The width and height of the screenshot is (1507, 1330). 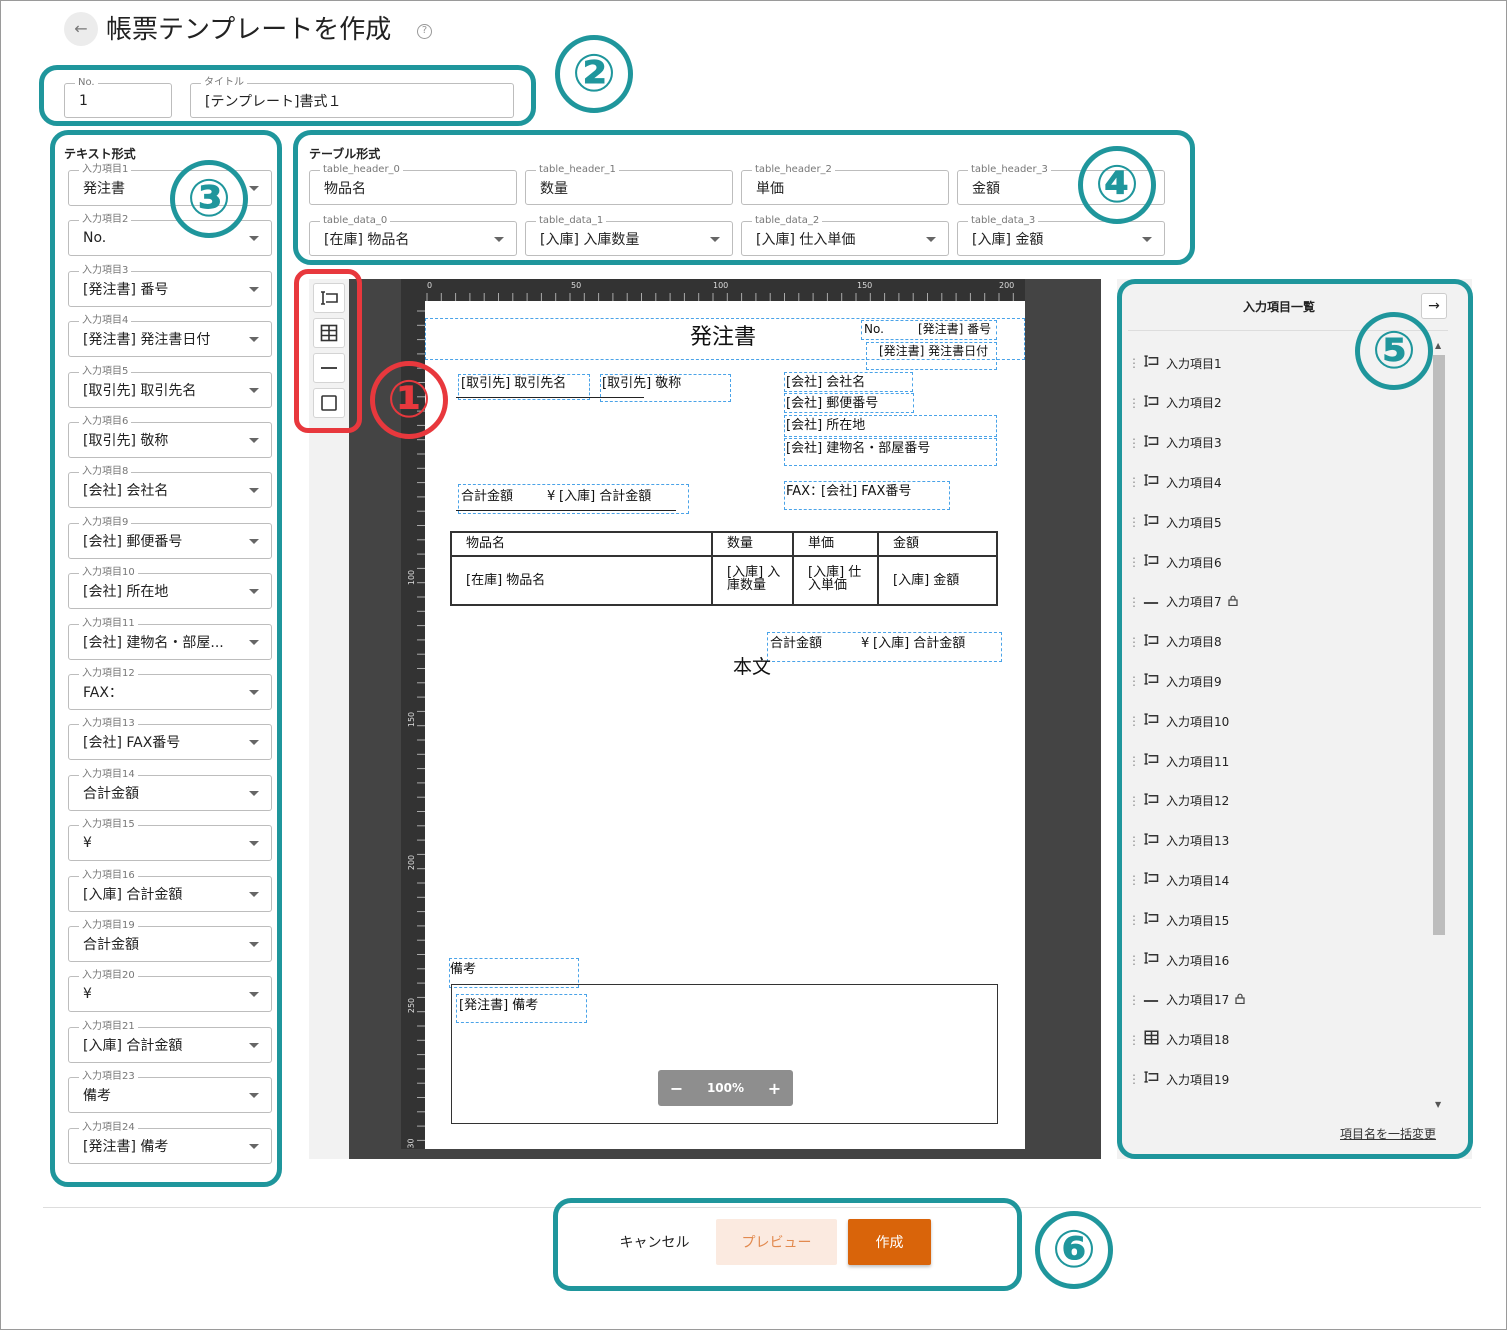 What do you see at coordinates (81, 29) in the screenshot?
I see `back-button: ←` at bounding box center [81, 29].